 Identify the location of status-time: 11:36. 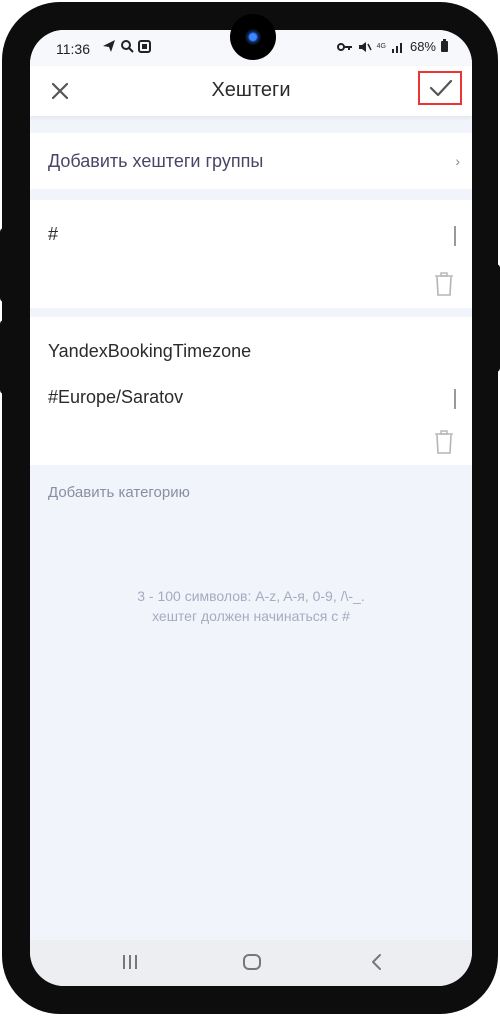
(73, 49).